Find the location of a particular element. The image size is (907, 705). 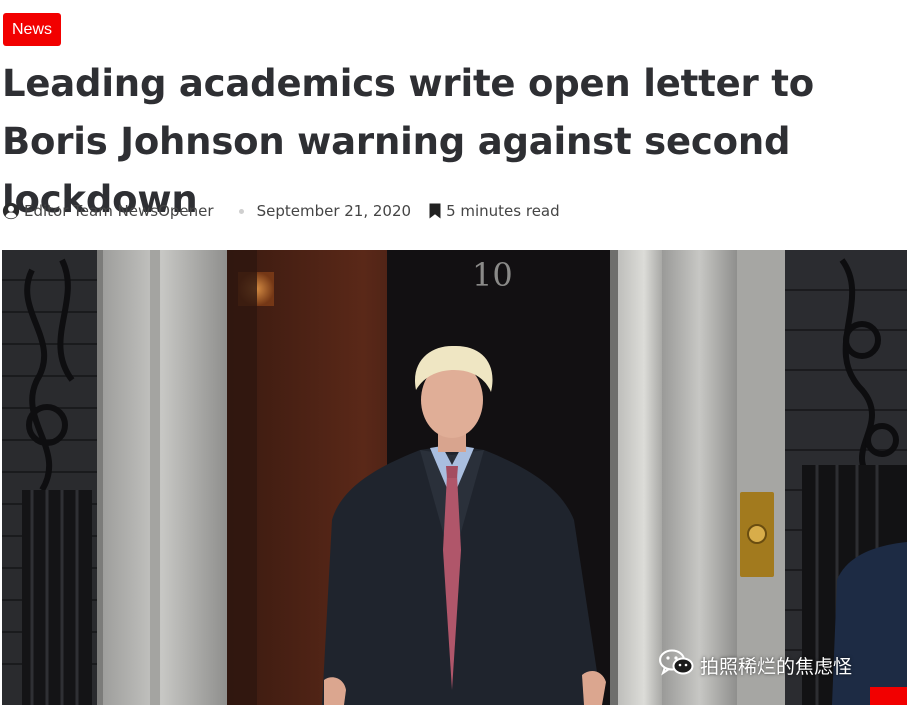

author-byline: Editor Team NewsOpener is located at coordinates (108, 211).